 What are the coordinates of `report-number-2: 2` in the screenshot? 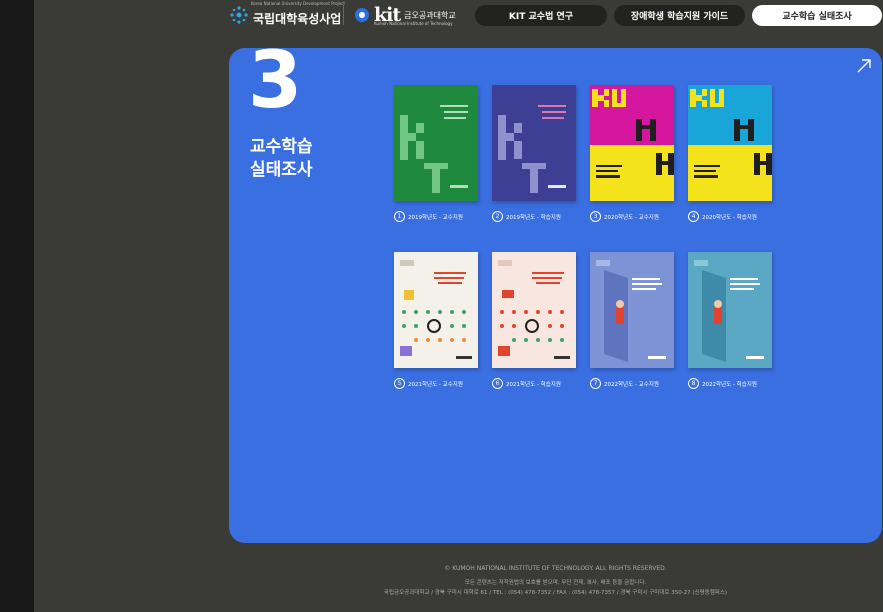 It's located at (497, 216).